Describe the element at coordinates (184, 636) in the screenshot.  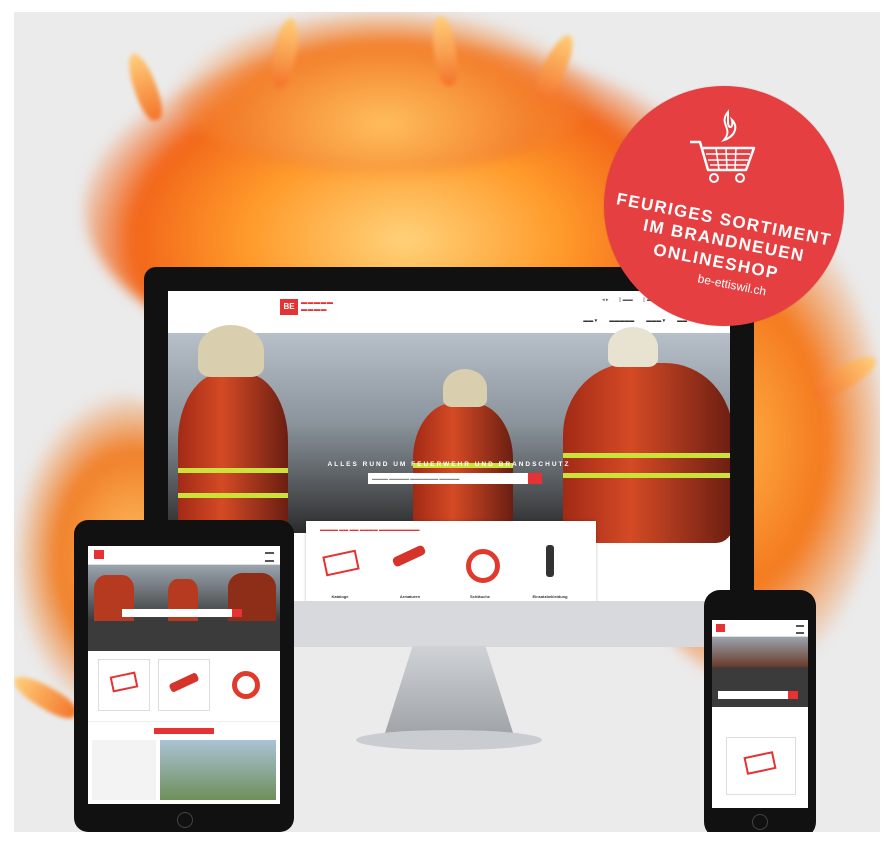
I see `tablet-dark-band` at that location.